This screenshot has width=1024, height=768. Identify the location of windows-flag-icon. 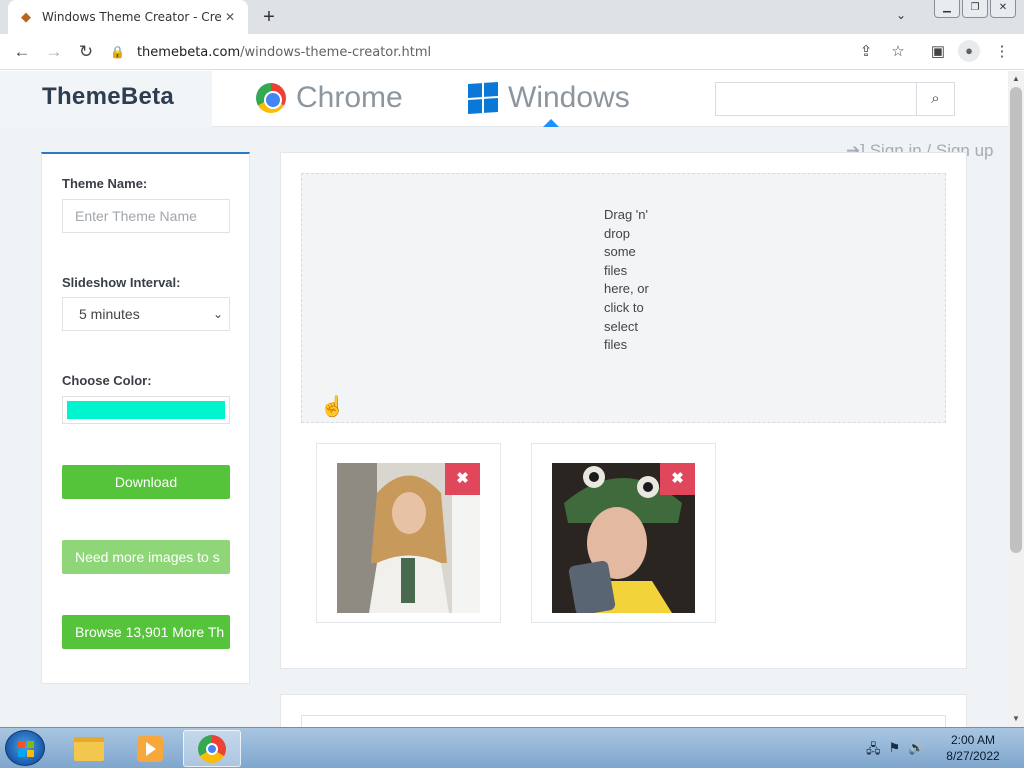
(26, 749).